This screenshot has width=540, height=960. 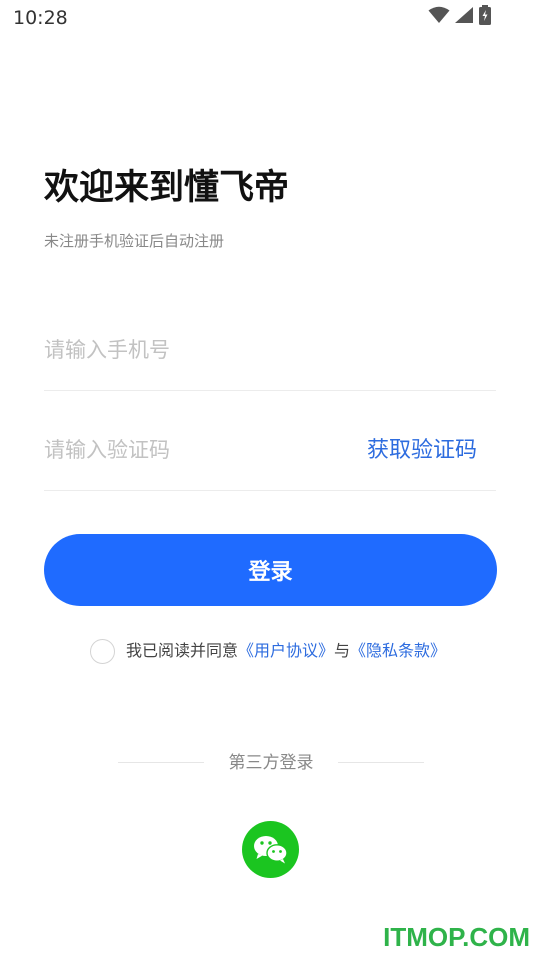 I want to click on phone-input, so click(x=194, y=350).